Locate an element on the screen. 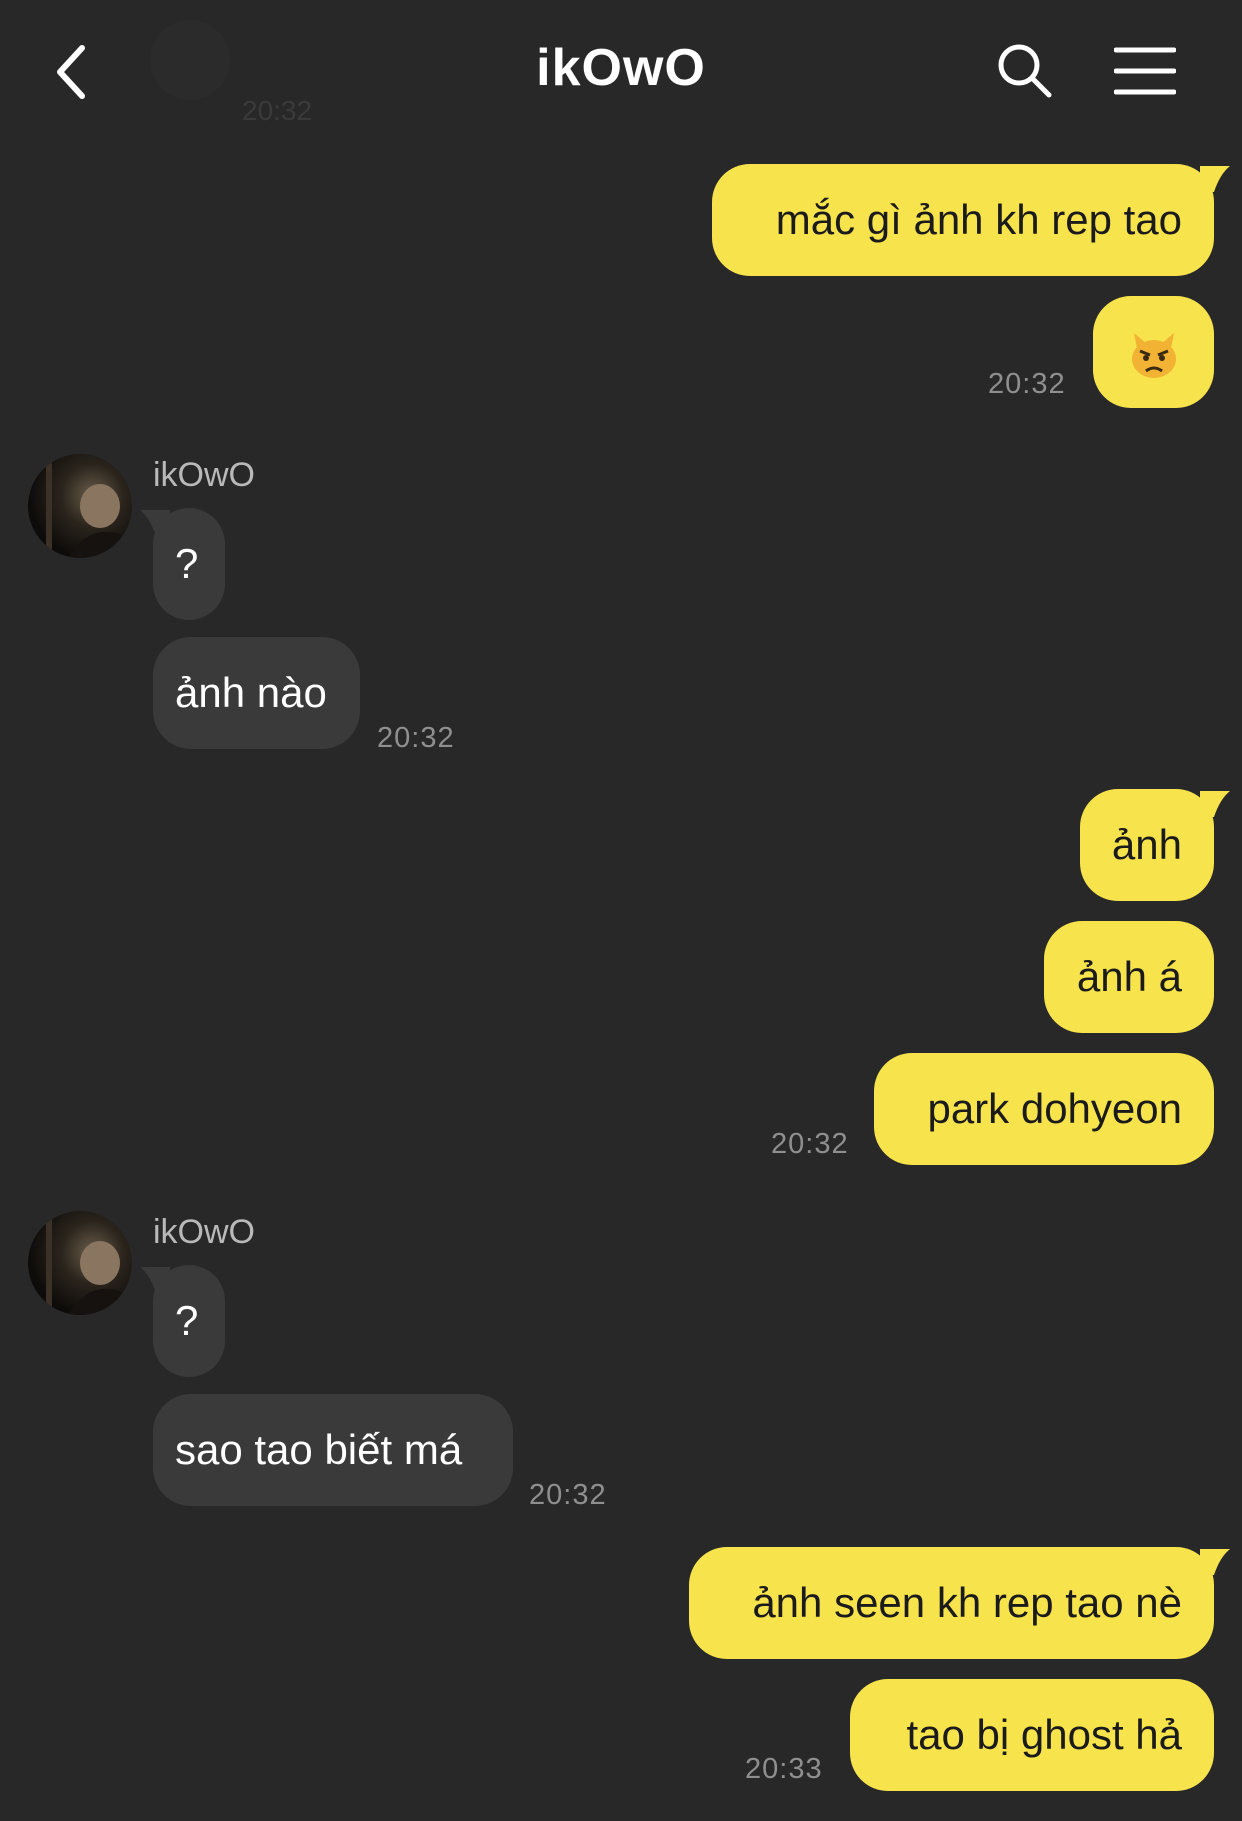  menu-icon is located at coordinates (1145, 71).